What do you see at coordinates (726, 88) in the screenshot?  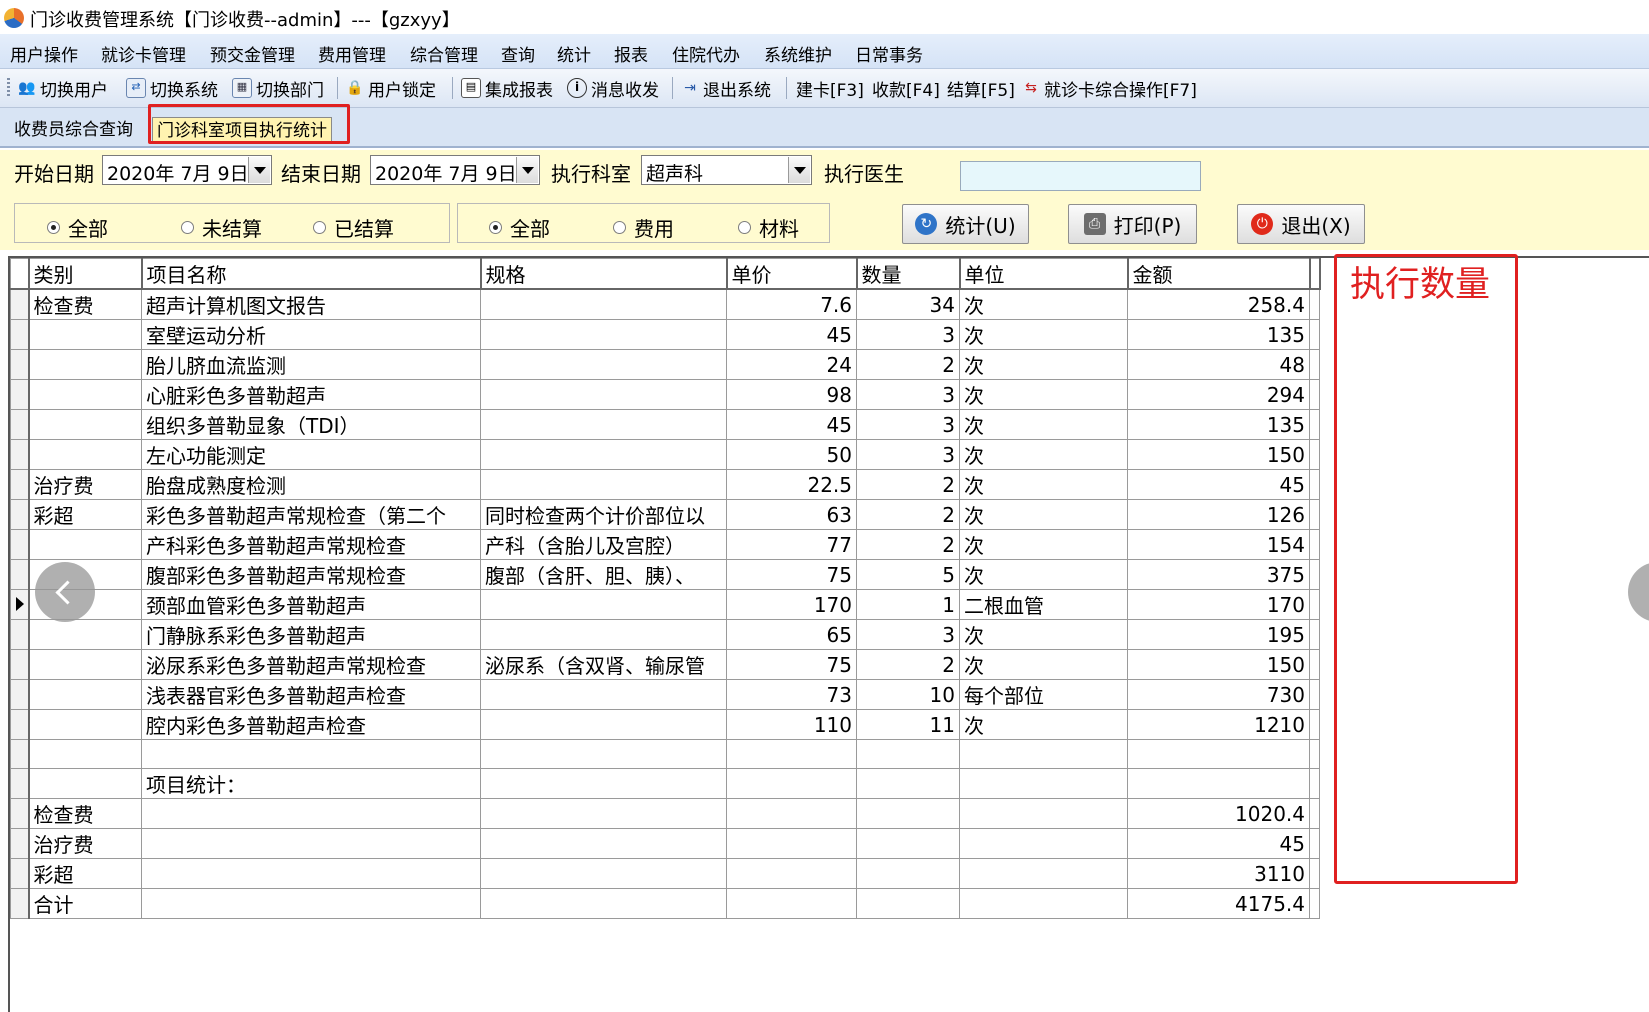 I see `exit-system-button: ⇥ 退出系统` at bounding box center [726, 88].